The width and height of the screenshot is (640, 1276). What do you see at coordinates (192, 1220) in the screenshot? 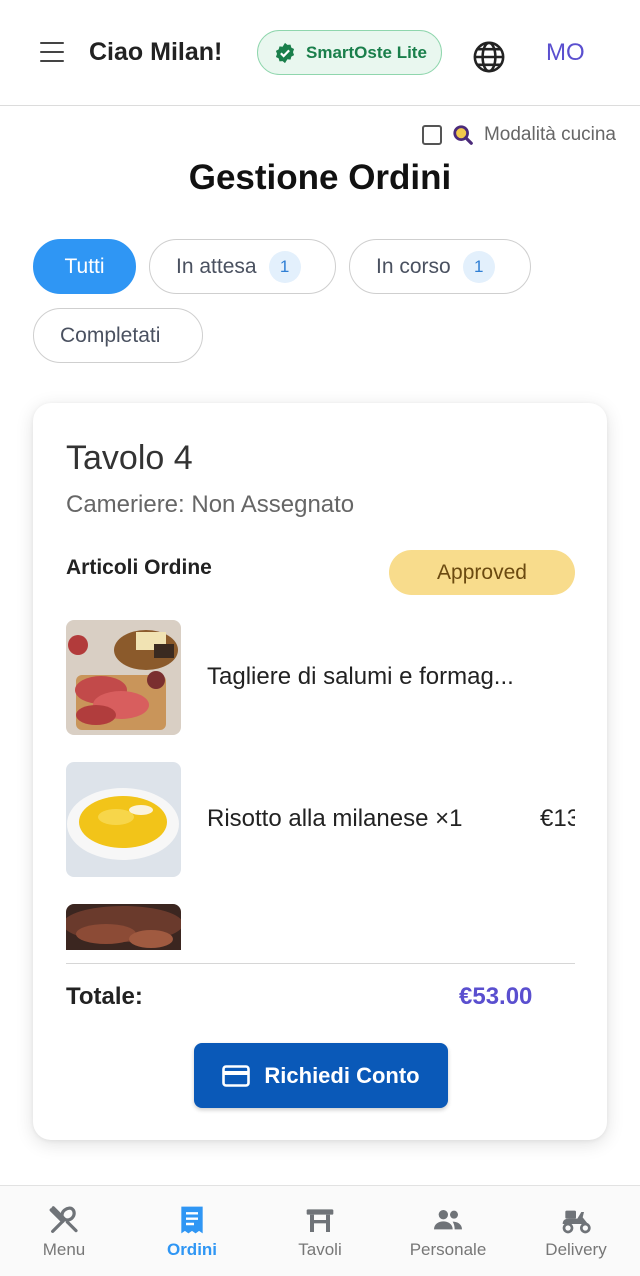
I see `receipt-icon` at bounding box center [192, 1220].